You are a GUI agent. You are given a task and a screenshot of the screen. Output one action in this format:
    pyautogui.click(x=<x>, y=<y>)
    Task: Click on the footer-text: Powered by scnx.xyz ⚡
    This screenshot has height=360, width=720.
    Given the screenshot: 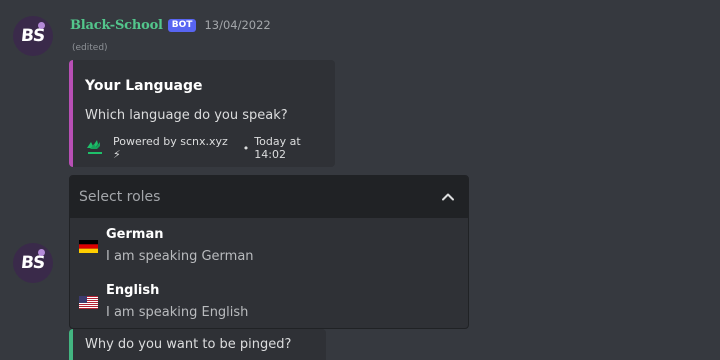 What is the action you would take?
    pyautogui.click(x=170, y=148)
    